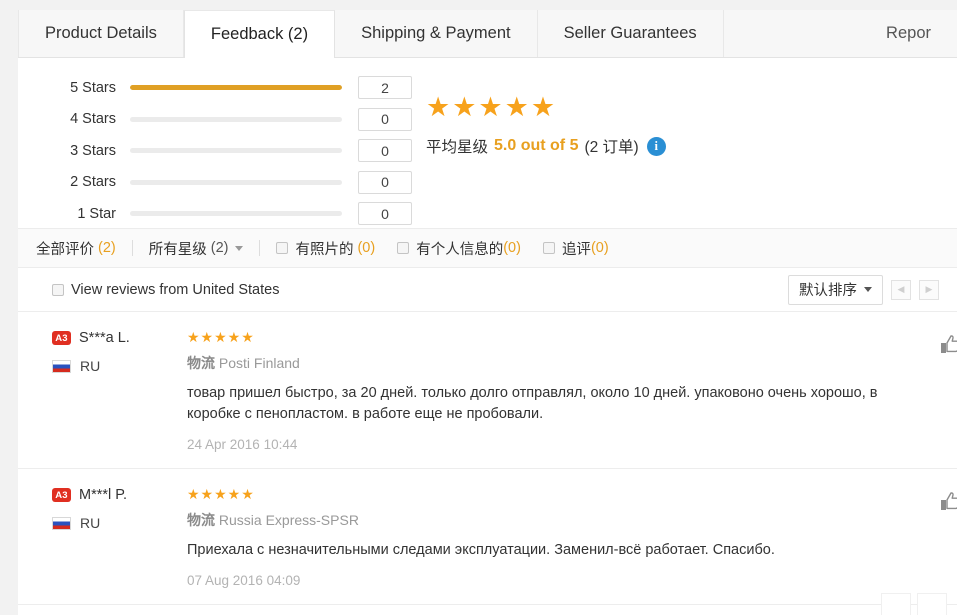  What do you see at coordinates (288, 520) in the screenshot?
I see `logistics-carrier: Russia Express-SPSR` at bounding box center [288, 520].